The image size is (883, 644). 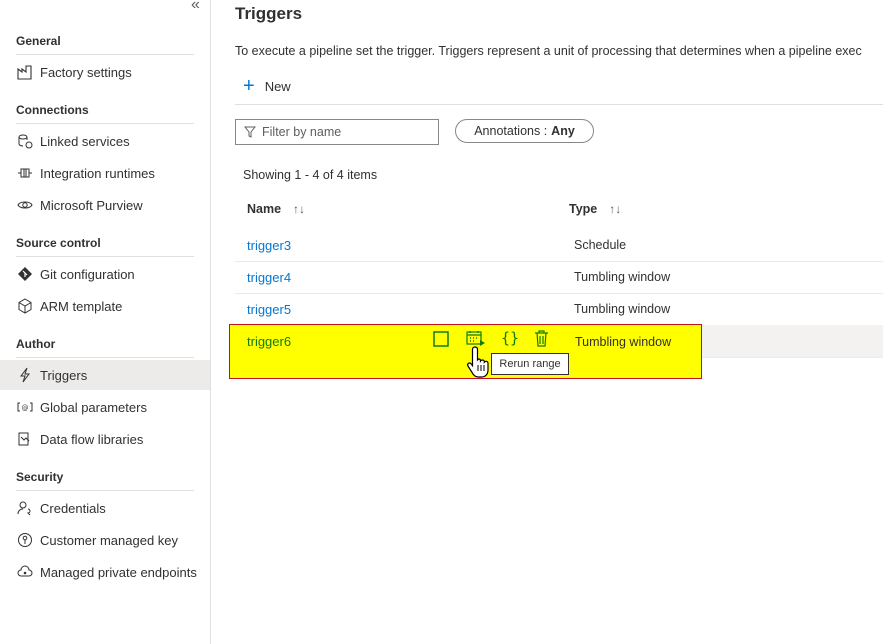 What do you see at coordinates (81, 306) in the screenshot?
I see `sidebar-item-label: ARM template` at bounding box center [81, 306].